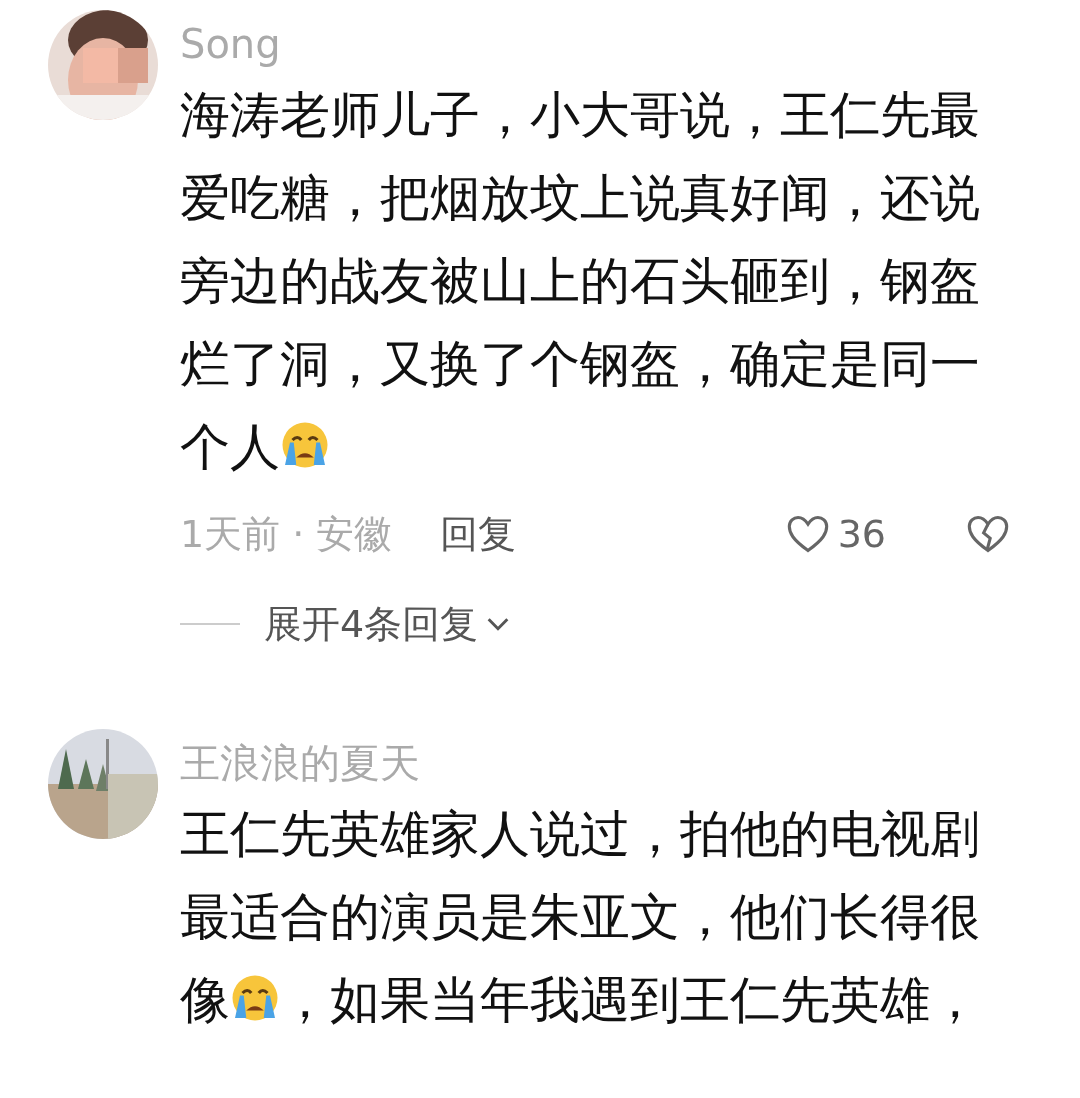 The image size is (1080, 1098). Describe the element at coordinates (478, 534) in the screenshot. I see `reply-button: 回复` at that location.